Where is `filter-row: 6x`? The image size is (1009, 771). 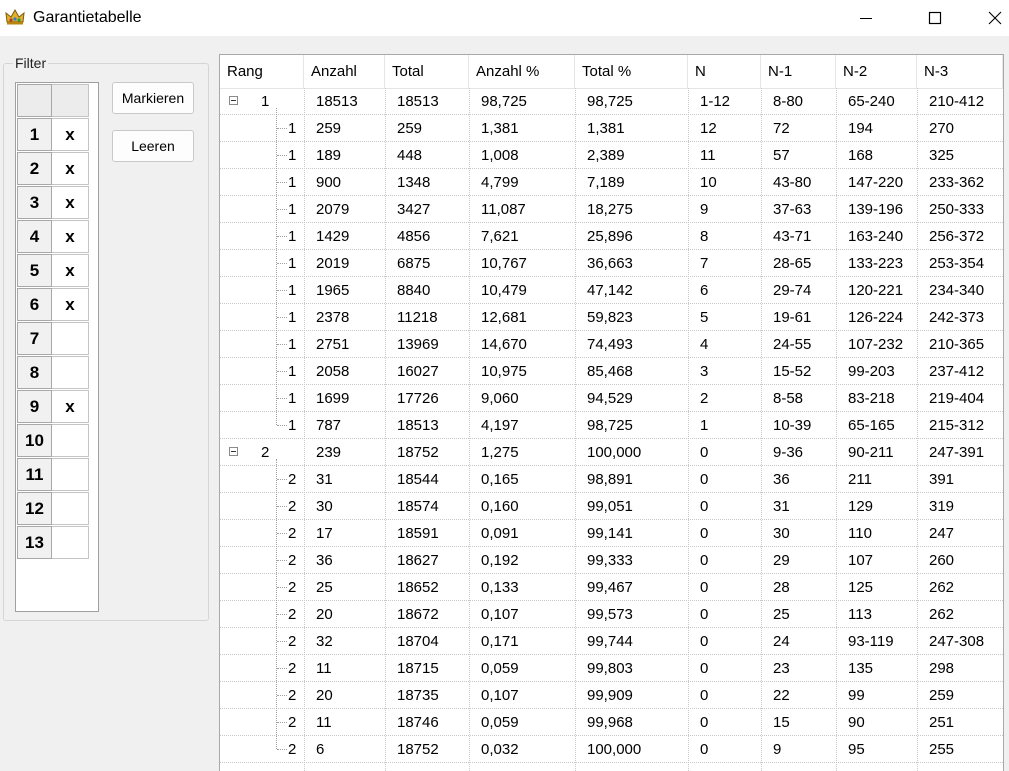
filter-row: 6x is located at coordinates (53, 305).